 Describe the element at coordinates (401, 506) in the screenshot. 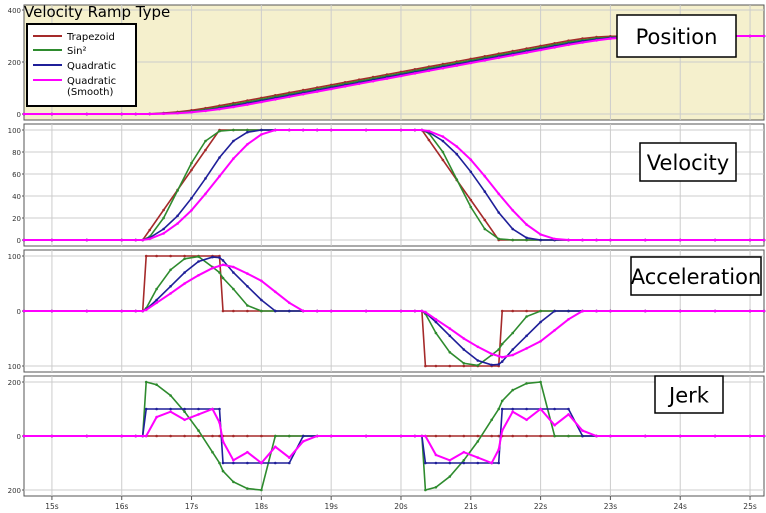

I see `x-tick-label: 20s` at that location.